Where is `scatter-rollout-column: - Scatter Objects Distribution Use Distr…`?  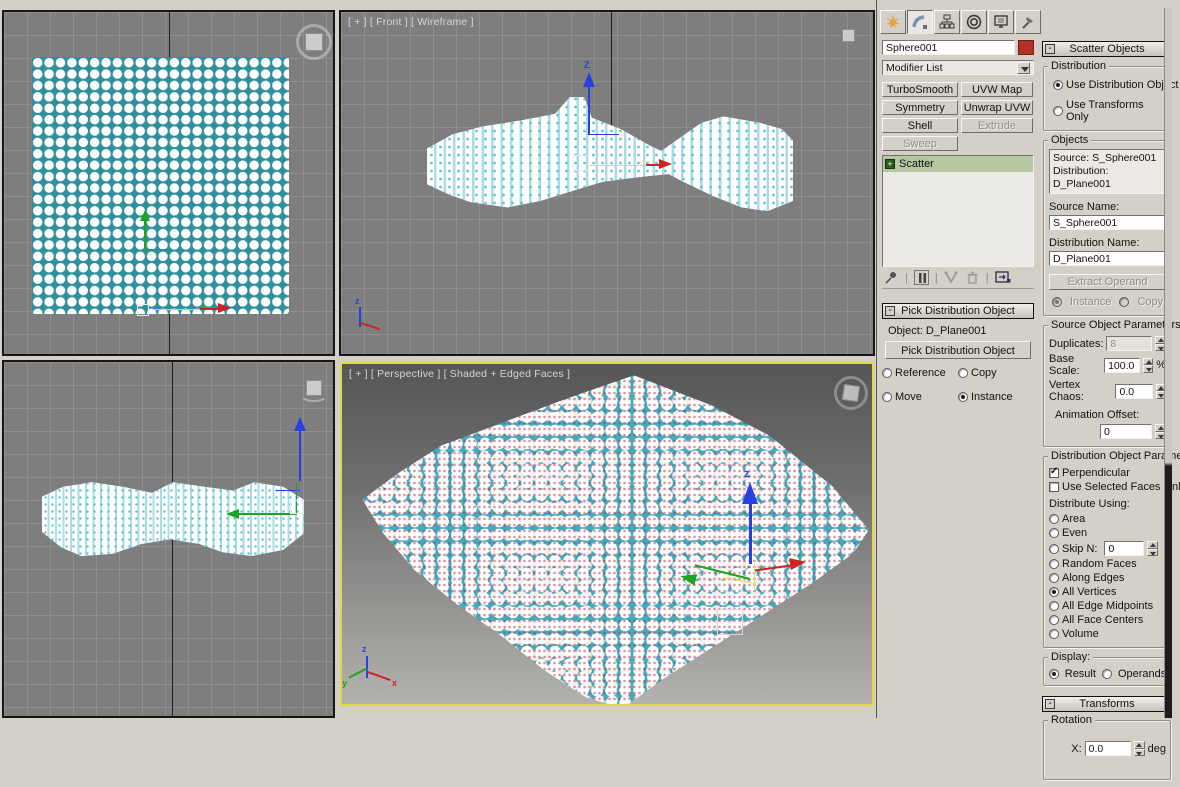 scatter-rollout-column: - Scatter Objects Distribution Use Distr… is located at coordinates (1111, 412).